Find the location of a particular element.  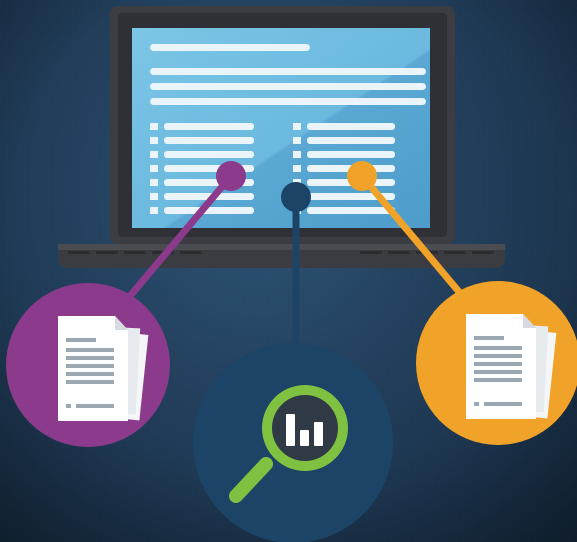

document-circle-orange is located at coordinates (496, 363).